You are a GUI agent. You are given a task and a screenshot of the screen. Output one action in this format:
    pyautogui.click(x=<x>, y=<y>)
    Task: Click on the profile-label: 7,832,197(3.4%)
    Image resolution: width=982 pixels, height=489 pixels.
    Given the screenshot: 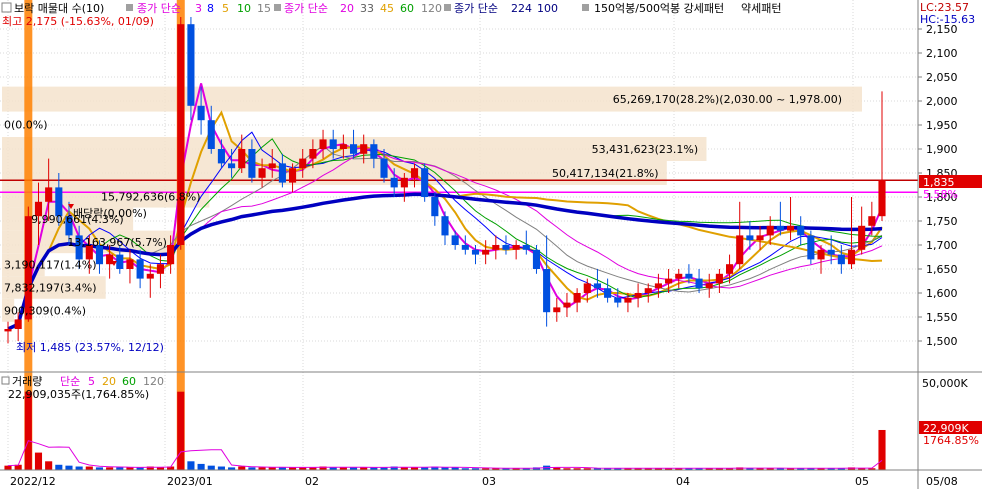 What is the action you would take?
    pyautogui.click(x=50, y=287)
    